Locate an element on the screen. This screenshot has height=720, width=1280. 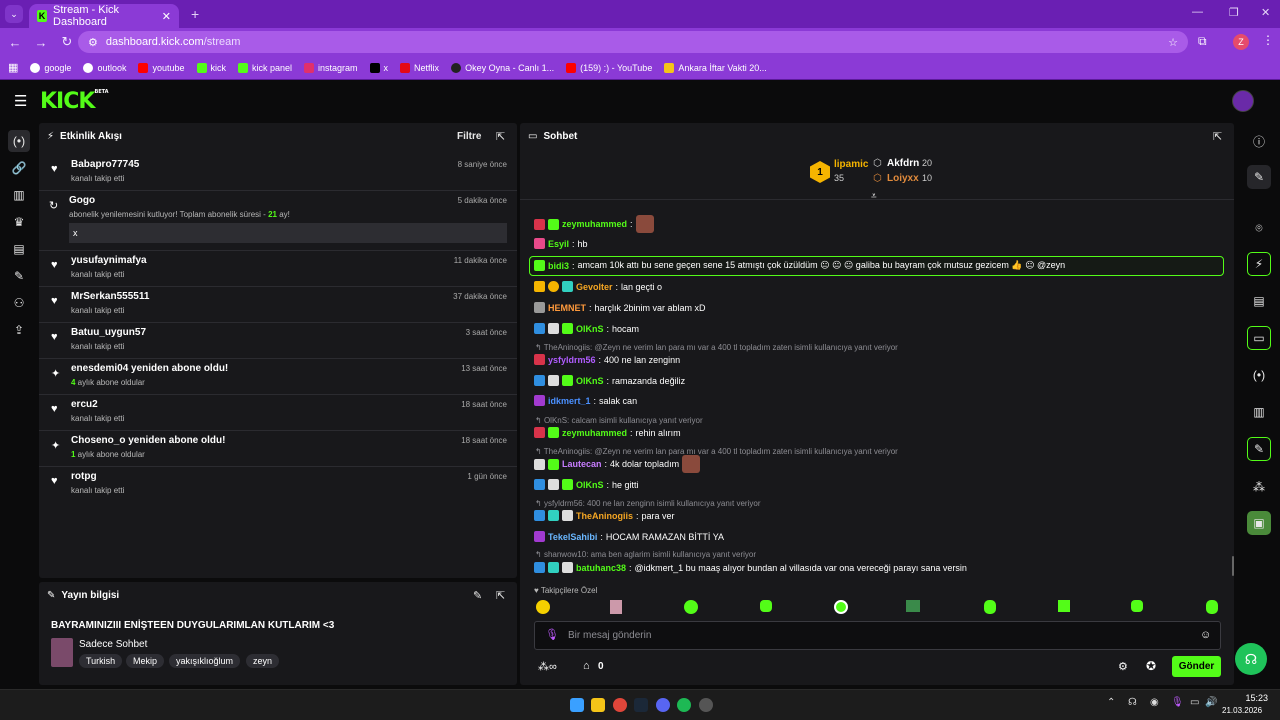
steam-icon is located at coordinates (641, 705).